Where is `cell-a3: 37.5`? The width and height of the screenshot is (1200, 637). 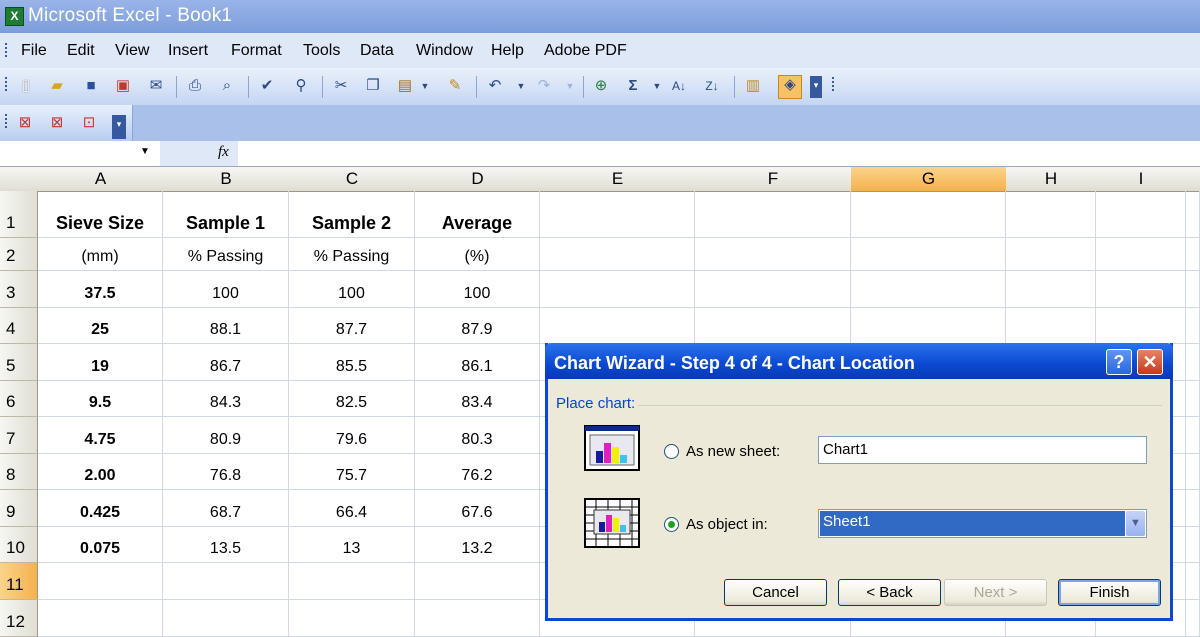 cell-a3: 37.5 is located at coordinates (100, 289).